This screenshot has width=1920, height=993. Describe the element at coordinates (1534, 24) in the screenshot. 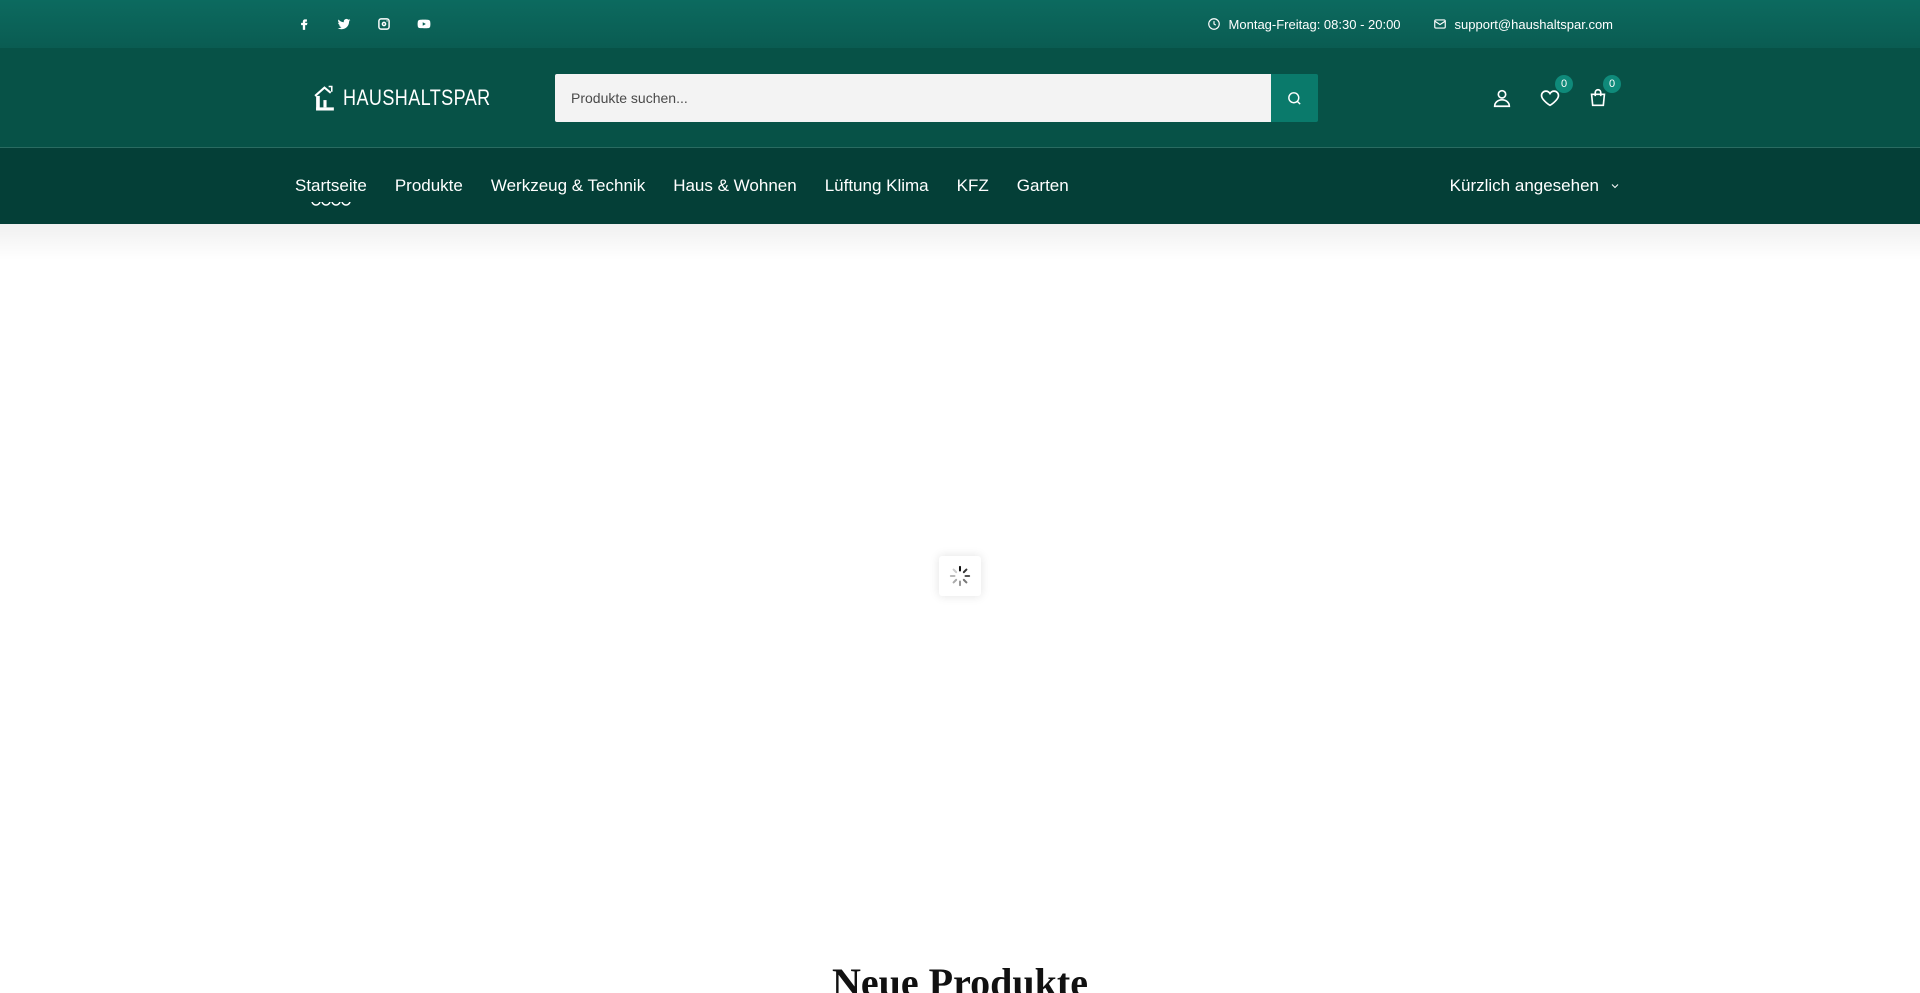

I see `support-email-text: support@haushaltspar.com` at that location.